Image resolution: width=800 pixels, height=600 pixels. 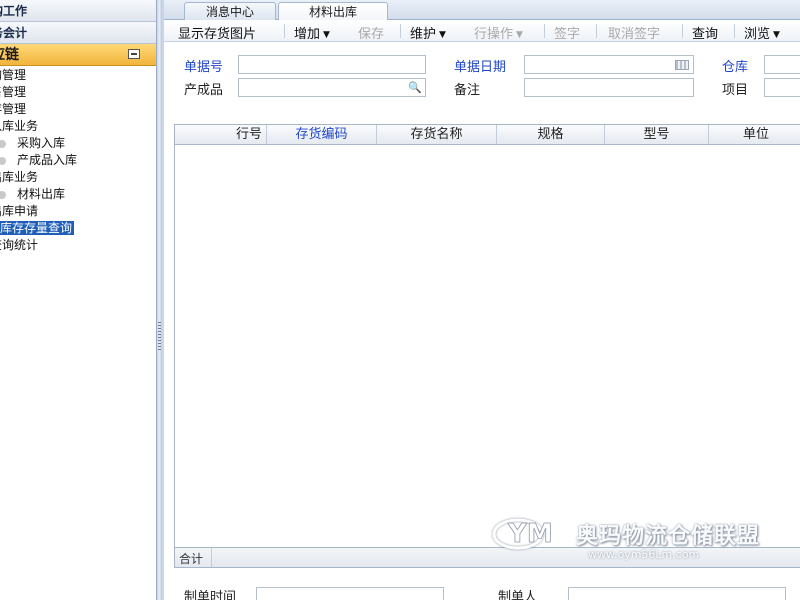 What do you see at coordinates (78, 75) in the screenshot?
I see `tree-item-purchase-mgmt: 购管理` at bounding box center [78, 75].